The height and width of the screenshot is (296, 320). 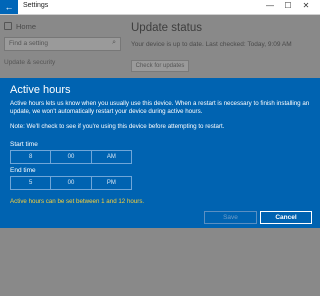 I want to click on start-minute: 00, so click(x=71, y=157).